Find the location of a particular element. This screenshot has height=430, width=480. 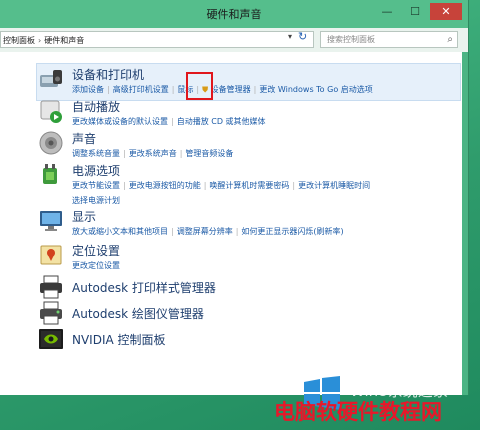

link-change-default-settings: 更改媒体或设备的默认设置 is located at coordinates (120, 121).